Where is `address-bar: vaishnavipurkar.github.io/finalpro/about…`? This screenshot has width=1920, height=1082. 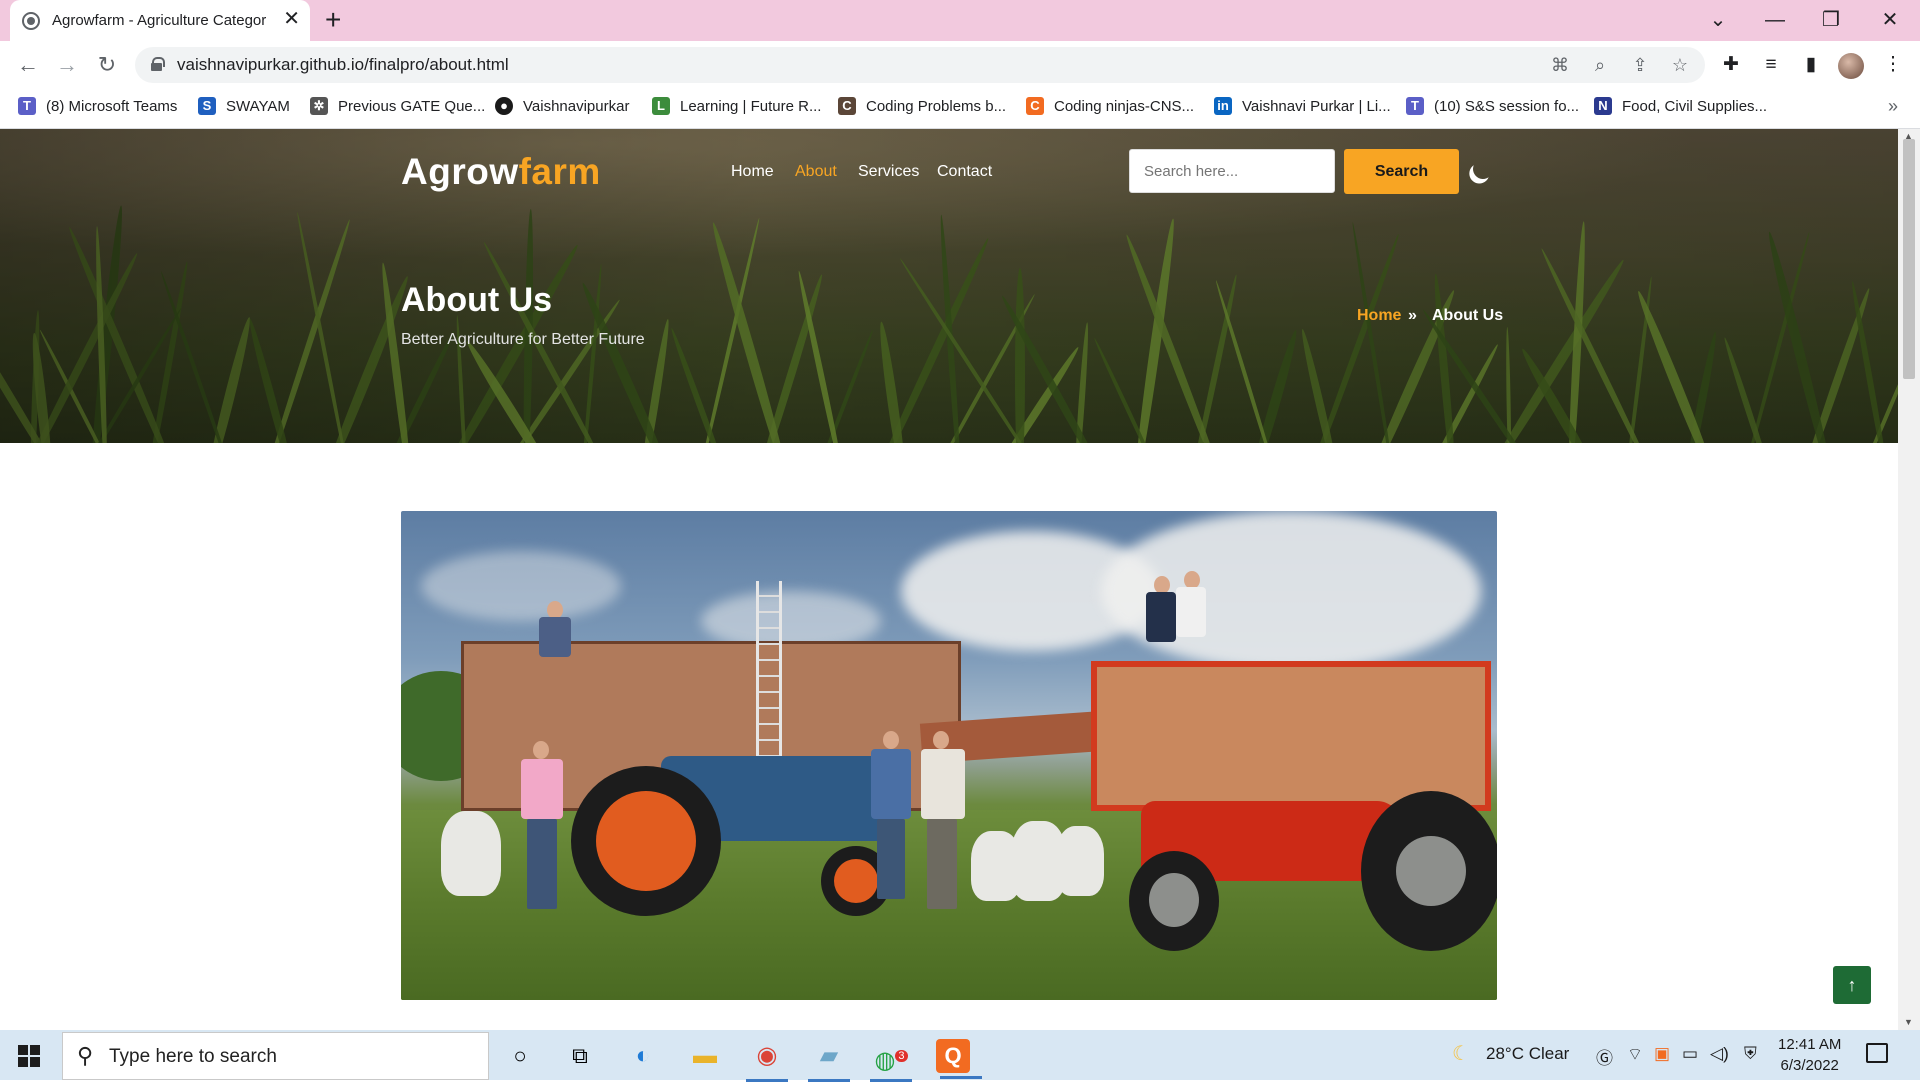 address-bar: vaishnavipurkar.github.io/finalpro/about… is located at coordinates (920, 65).